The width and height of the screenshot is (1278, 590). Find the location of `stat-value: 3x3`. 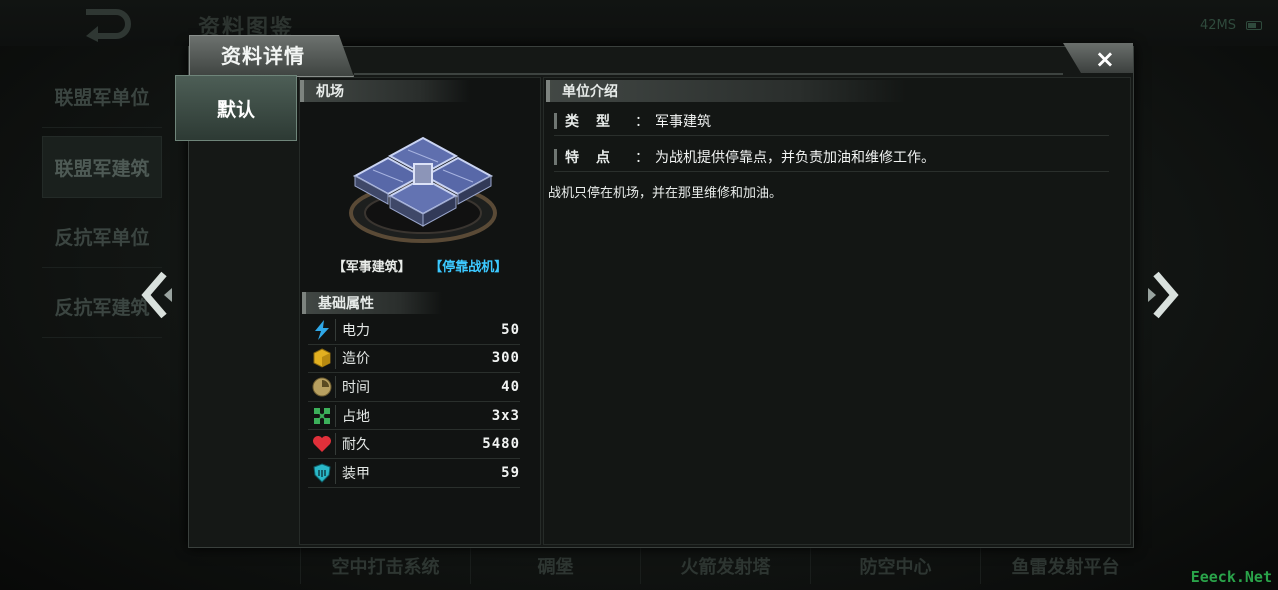

stat-value: 3x3 is located at coordinates (505, 415).